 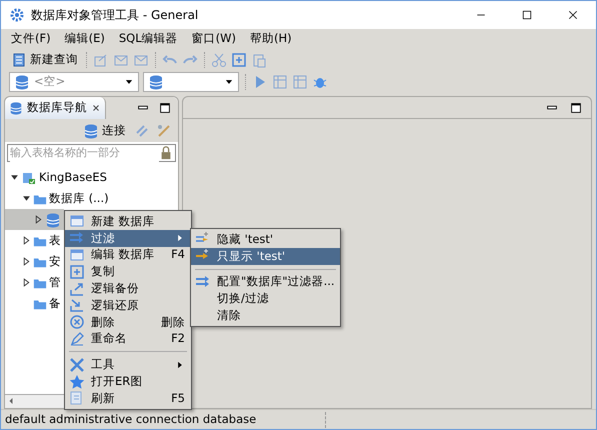 What do you see at coordinates (77, 305) in the screenshot?
I see `import-icon` at bounding box center [77, 305].